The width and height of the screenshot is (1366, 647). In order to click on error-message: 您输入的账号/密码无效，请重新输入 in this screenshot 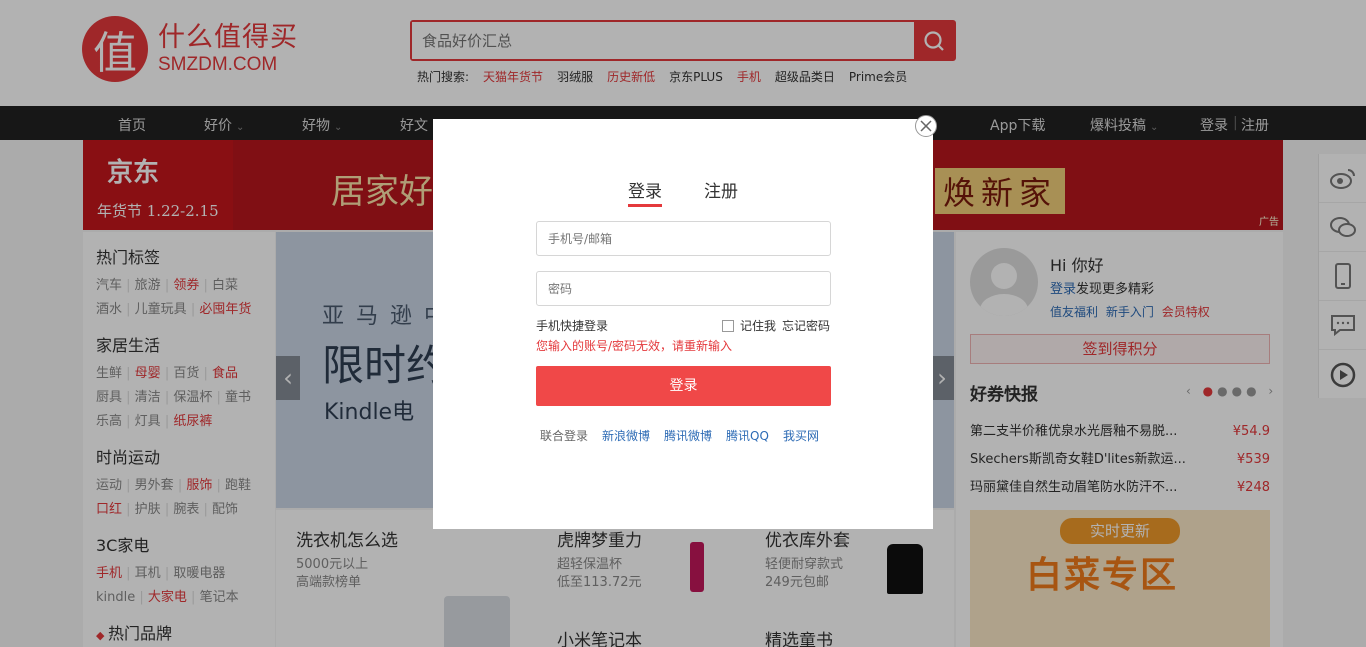, I will do `click(634, 346)`.